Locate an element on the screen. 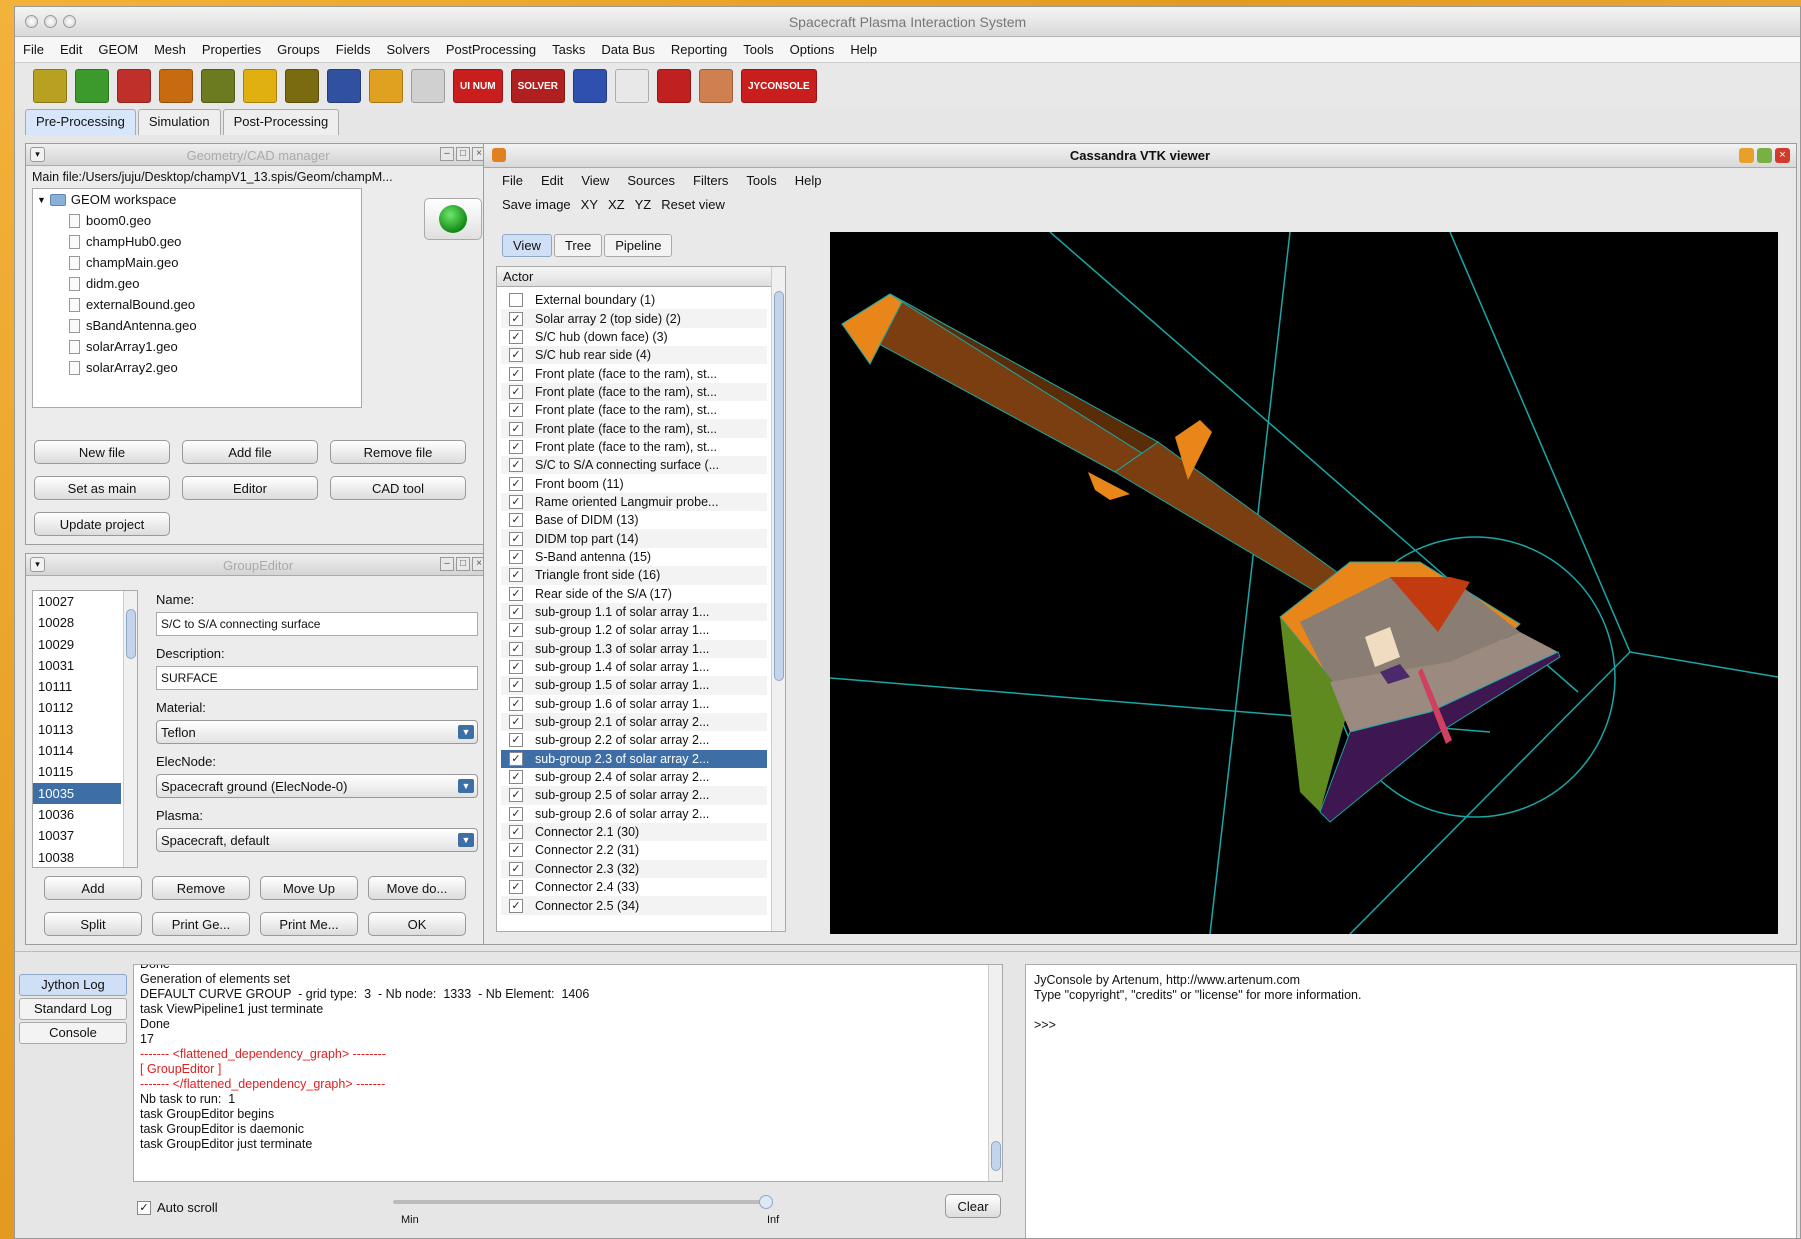 The width and height of the screenshot is (1801, 1239). cad-shapes-icon is located at coordinates (134, 86).